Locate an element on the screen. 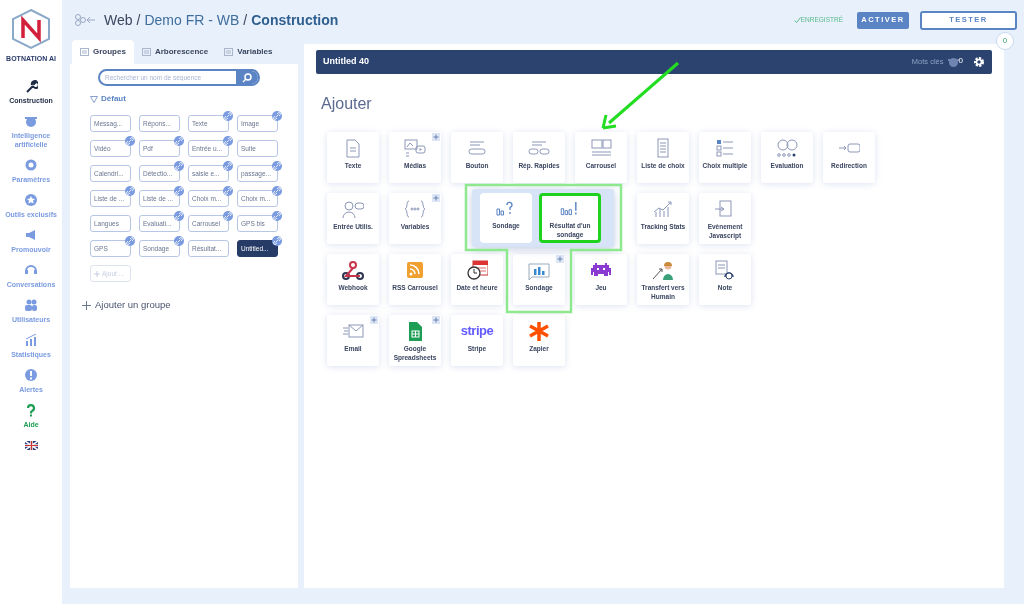  webhook-icon is located at coordinates (353, 270).